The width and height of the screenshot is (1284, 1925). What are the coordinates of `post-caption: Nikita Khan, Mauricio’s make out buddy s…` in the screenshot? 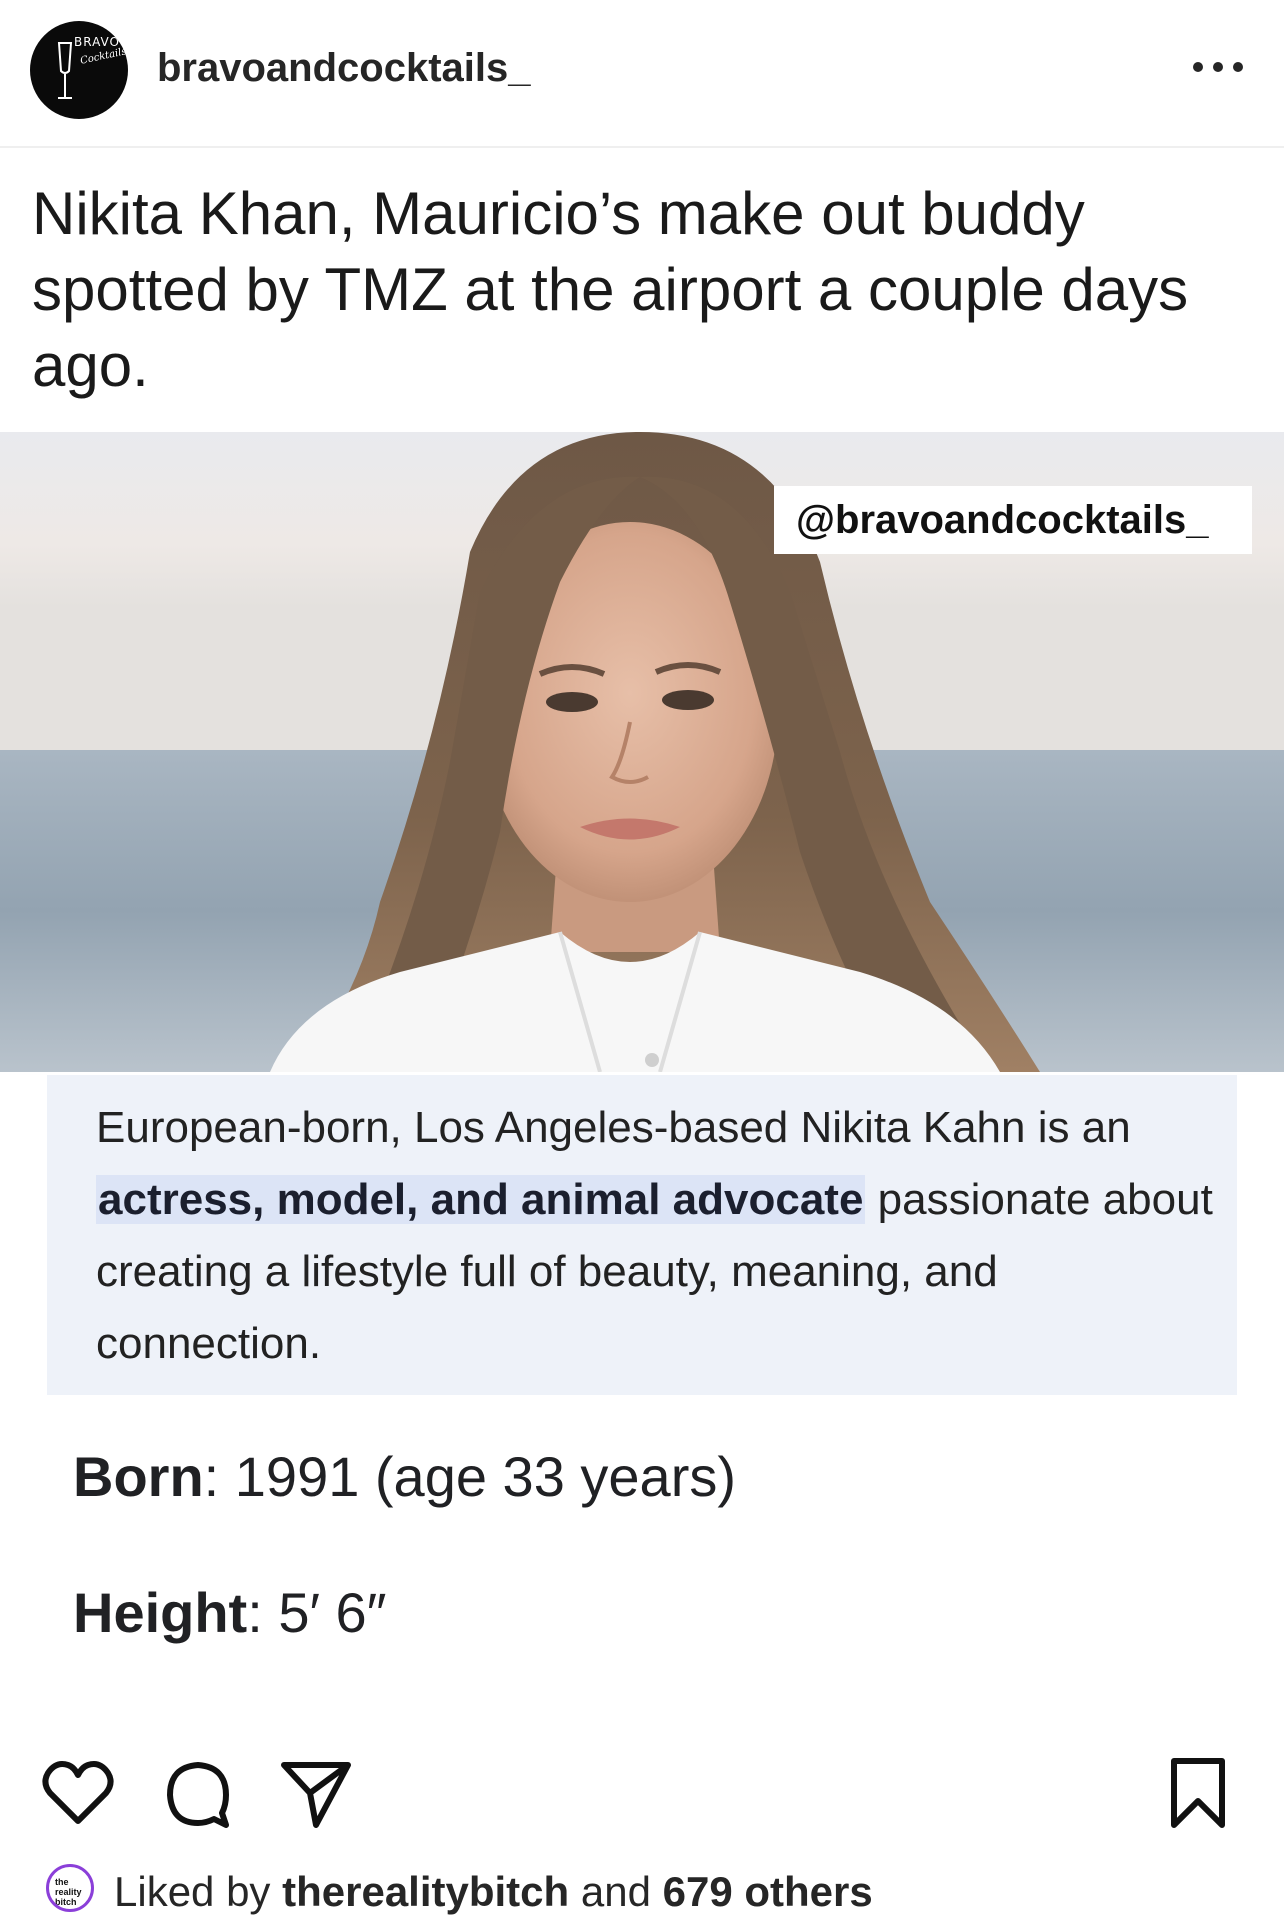 It's located at (610, 289).